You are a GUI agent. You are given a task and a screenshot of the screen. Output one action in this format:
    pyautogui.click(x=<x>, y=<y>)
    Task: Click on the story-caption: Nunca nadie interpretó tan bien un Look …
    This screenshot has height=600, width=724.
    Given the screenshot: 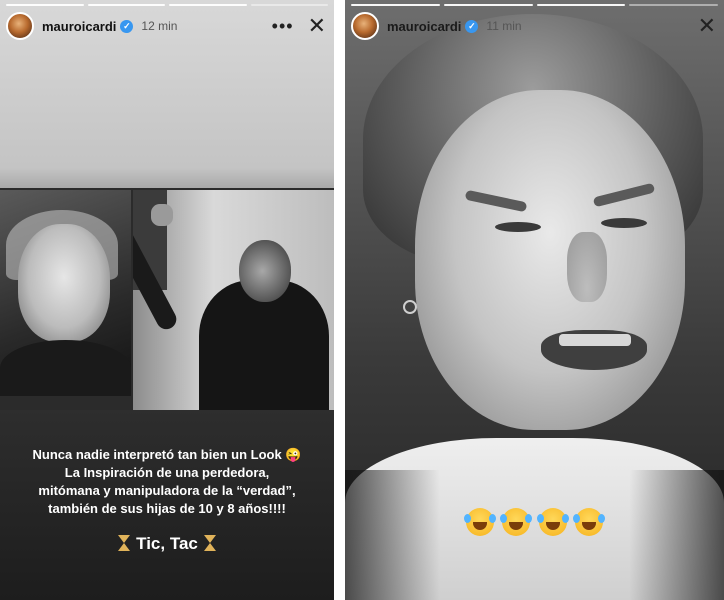 What is the action you would take?
    pyautogui.click(x=167, y=482)
    